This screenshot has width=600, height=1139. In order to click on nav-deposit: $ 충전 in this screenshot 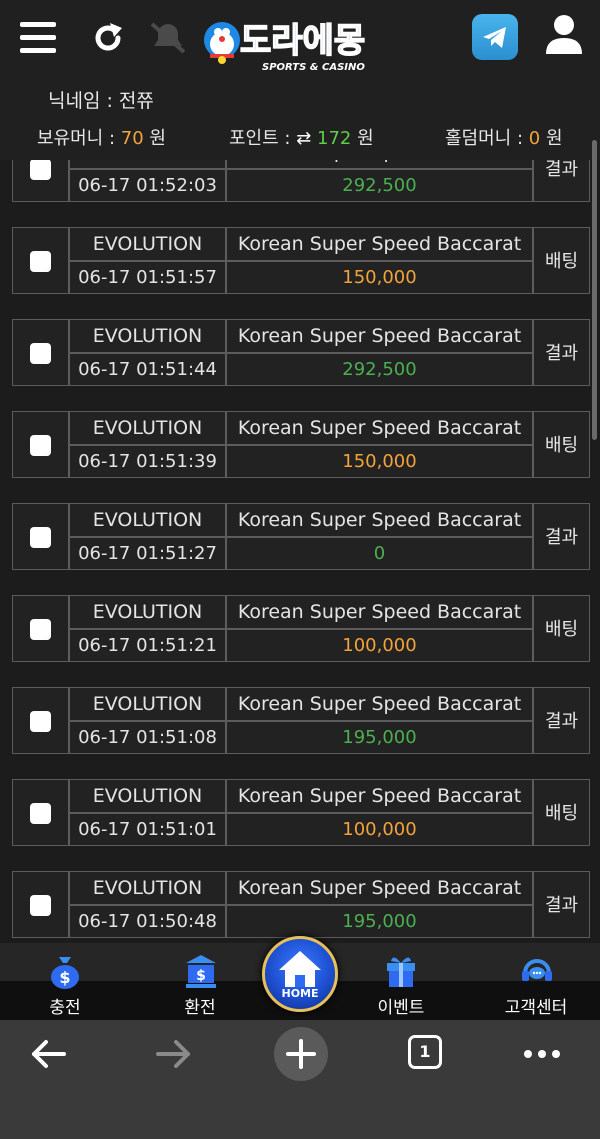, I will do `click(65, 981)`.